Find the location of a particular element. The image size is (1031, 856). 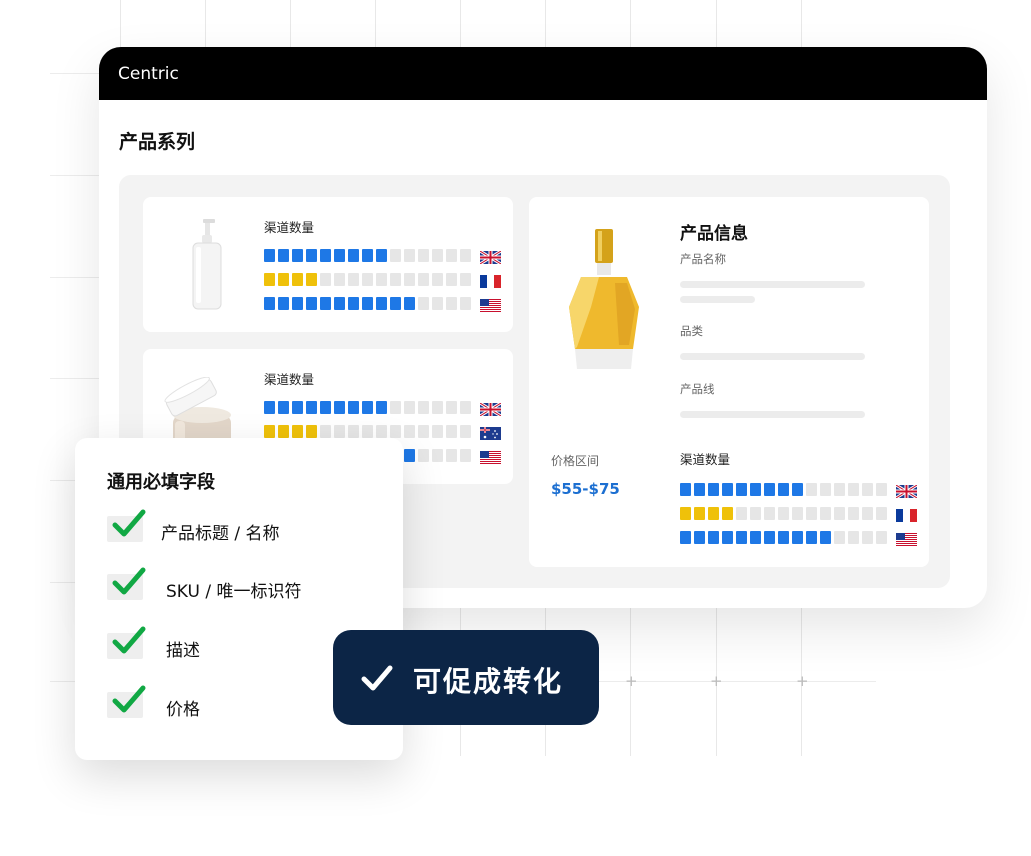

usa-flag-icon is located at coordinates (490, 304).